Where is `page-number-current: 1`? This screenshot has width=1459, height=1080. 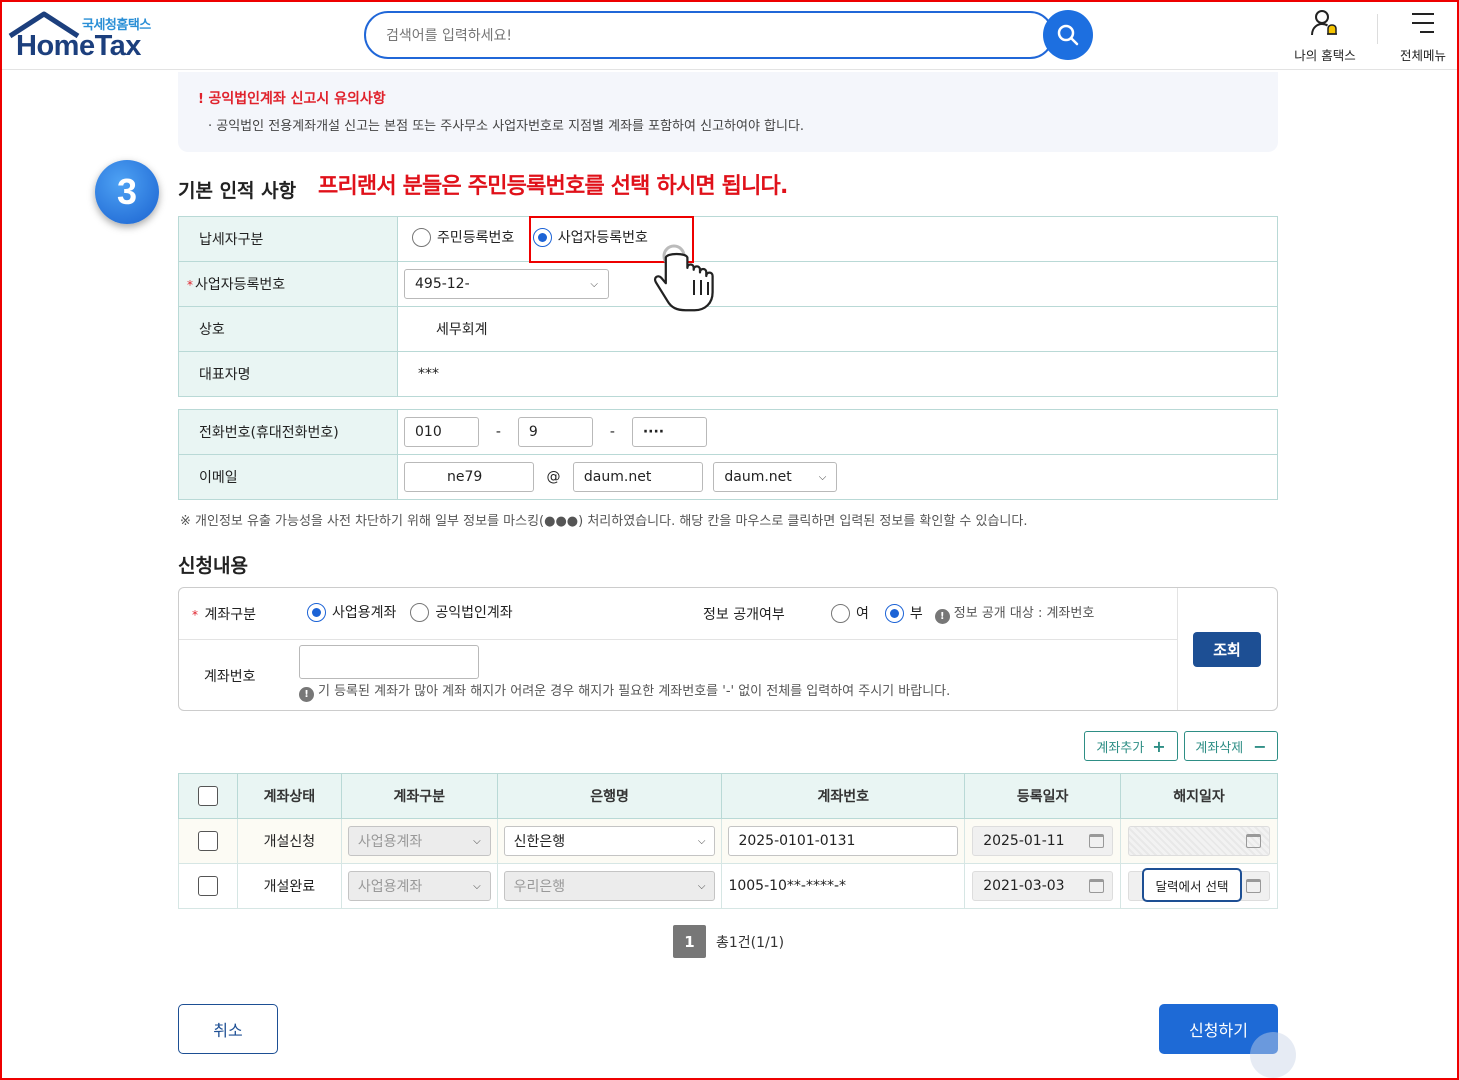
page-number-current: 1 is located at coordinates (689, 941).